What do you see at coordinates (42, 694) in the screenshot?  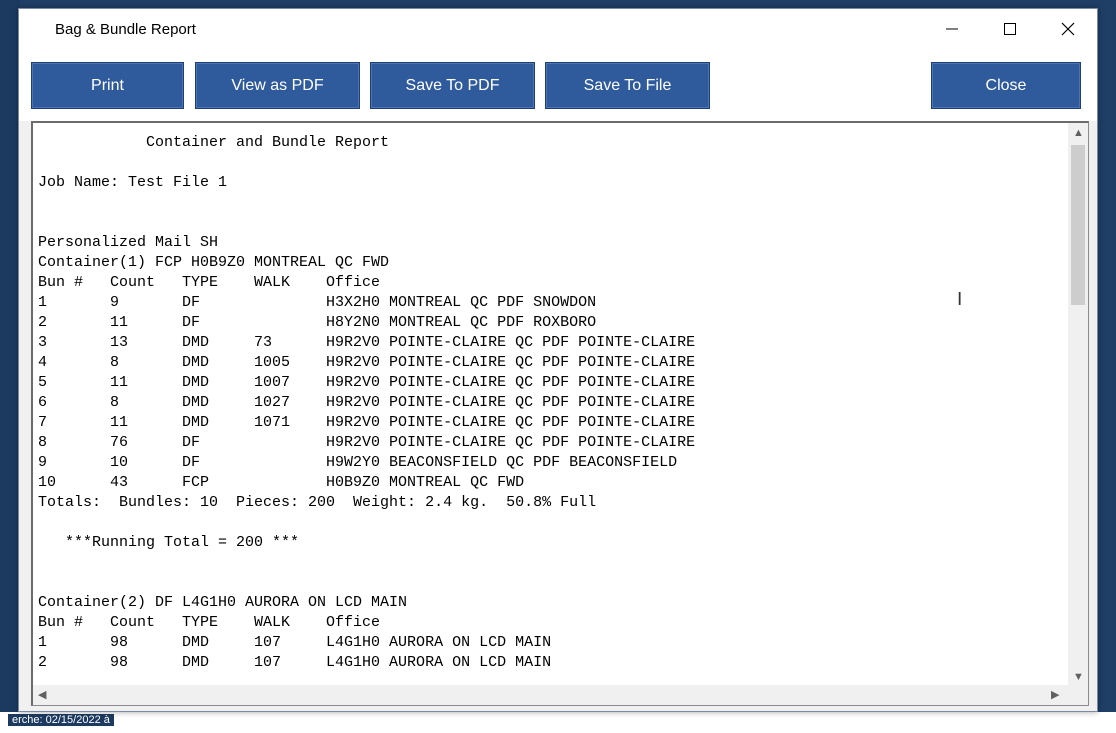 I see `scroll-left-icon: ◀` at bounding box center [42, 694].